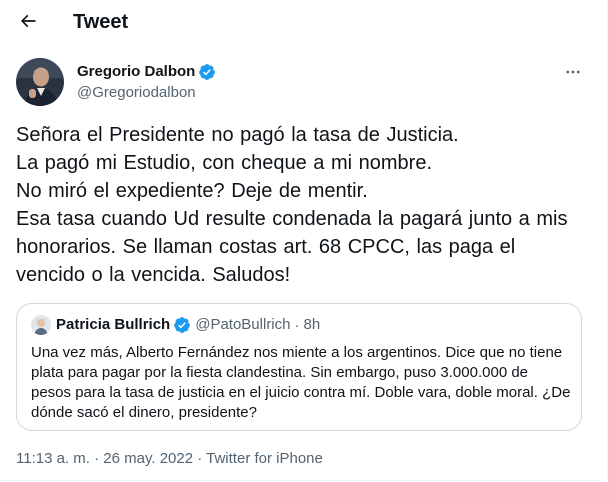  What do you see at coordinates (136, 72) in the screenshot?
I see `author-name: Gregorio Dalbon` at bounding box center [136, 72].